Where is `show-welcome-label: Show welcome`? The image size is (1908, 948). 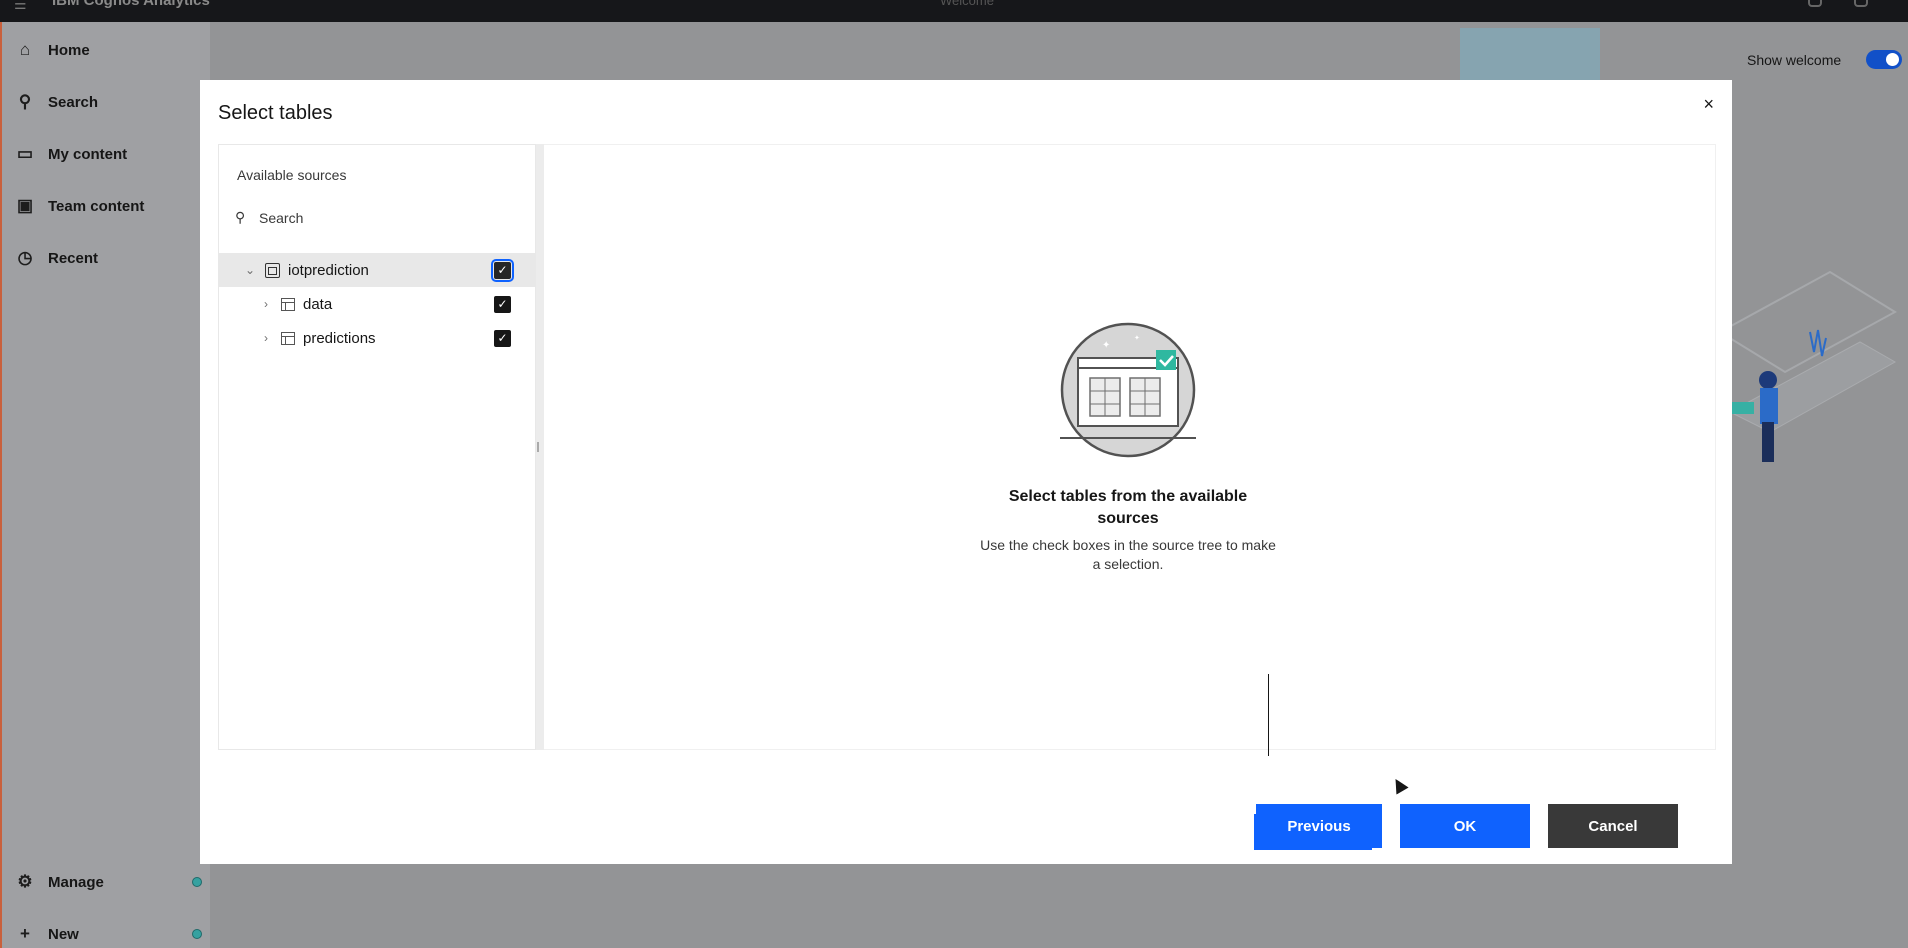 show-welcome-label: Show welcome is located at coordinates (1794, 60).